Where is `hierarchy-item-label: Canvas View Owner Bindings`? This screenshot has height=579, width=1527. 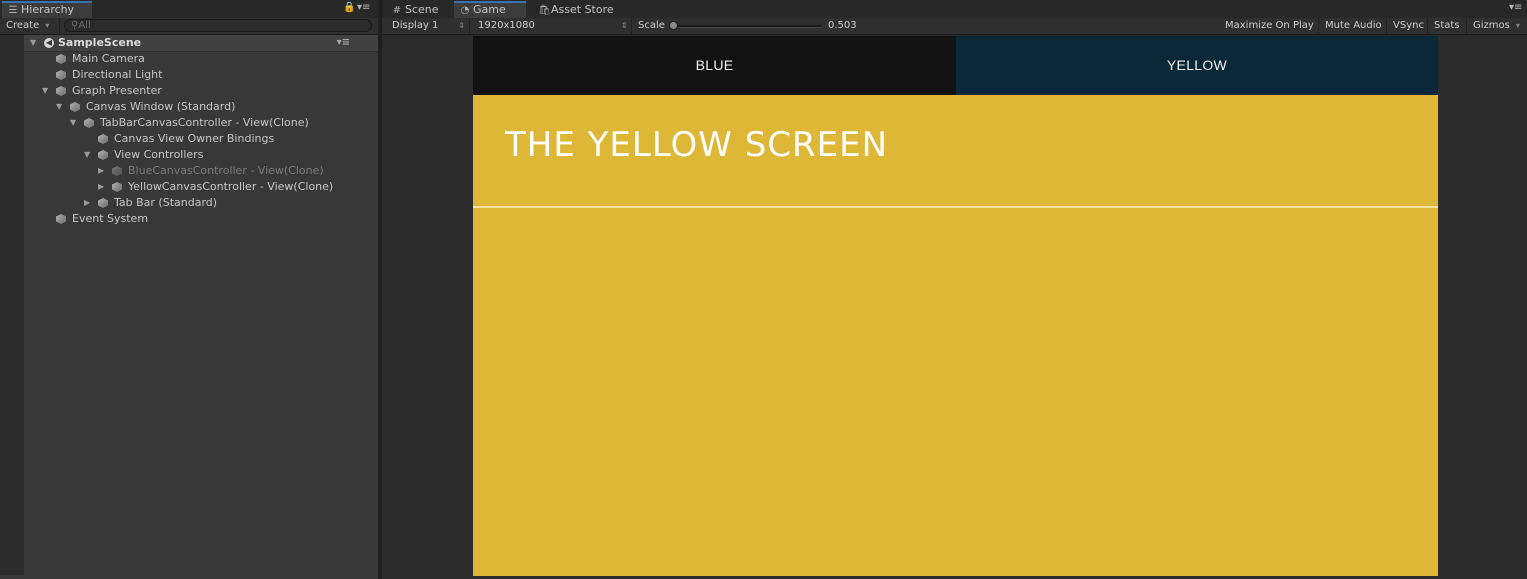 hierarchy-item-label: Canvas View Owner Bindings is located at coordinates (194, 138).